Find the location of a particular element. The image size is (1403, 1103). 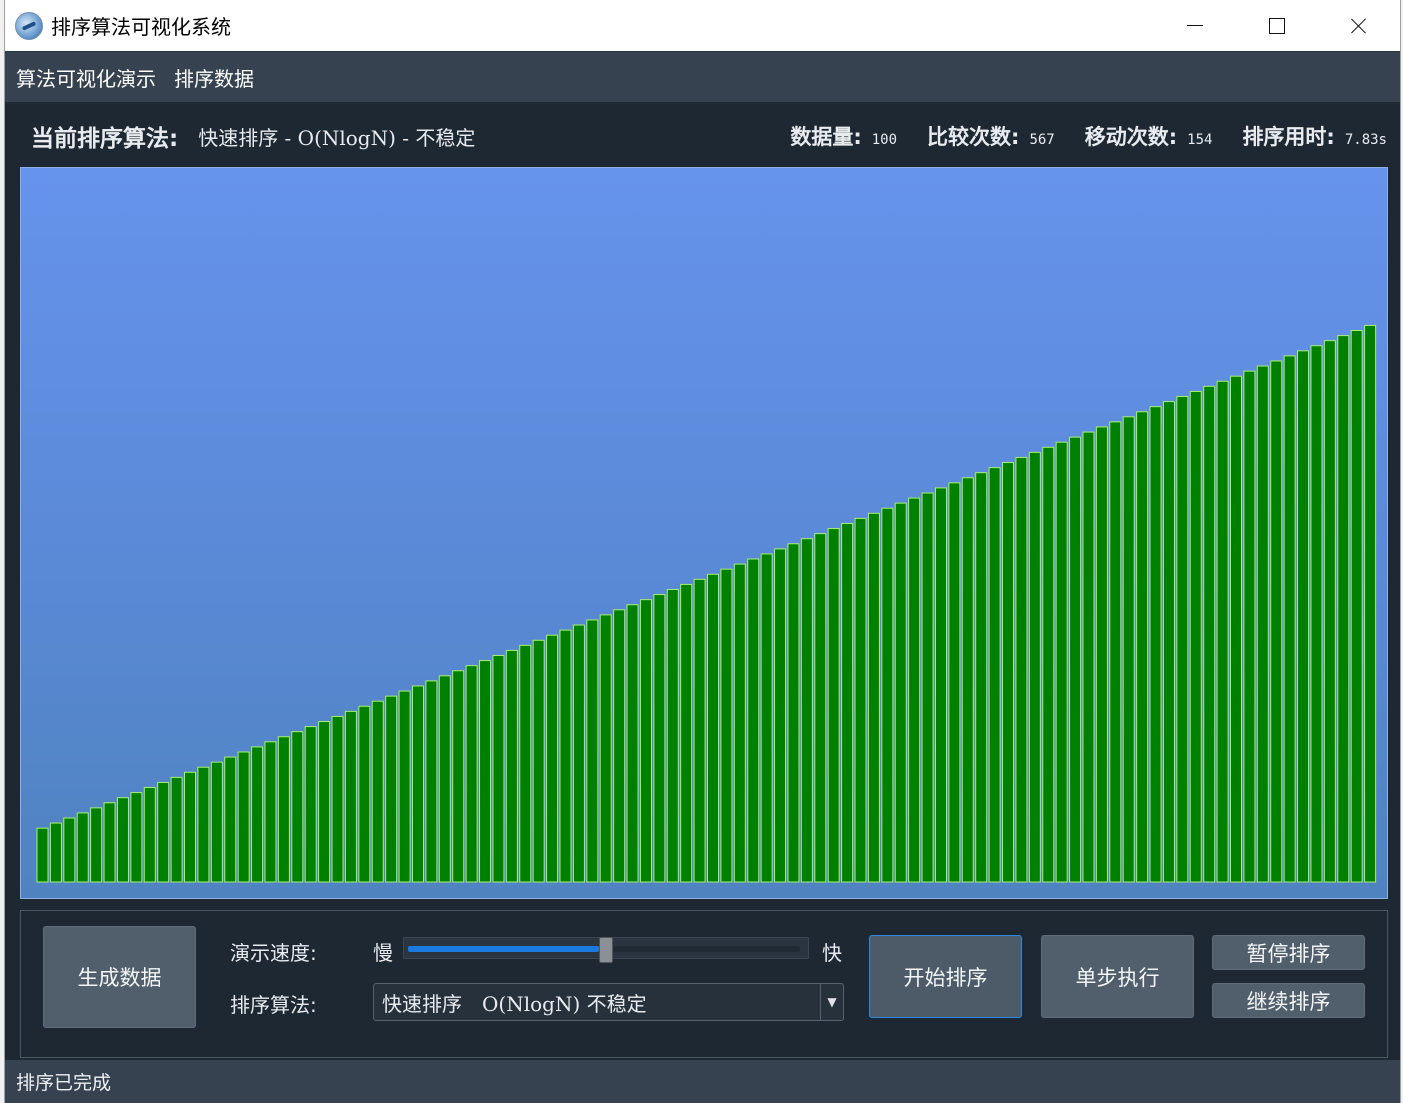

minimize-icon is located at coordinates (1195, 25).